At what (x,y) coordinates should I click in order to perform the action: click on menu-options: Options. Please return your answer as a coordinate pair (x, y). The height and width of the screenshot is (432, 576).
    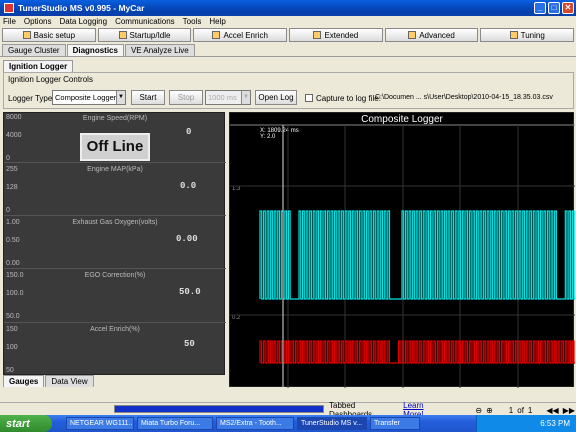
    Looking at the image, I should click on (38, 21).